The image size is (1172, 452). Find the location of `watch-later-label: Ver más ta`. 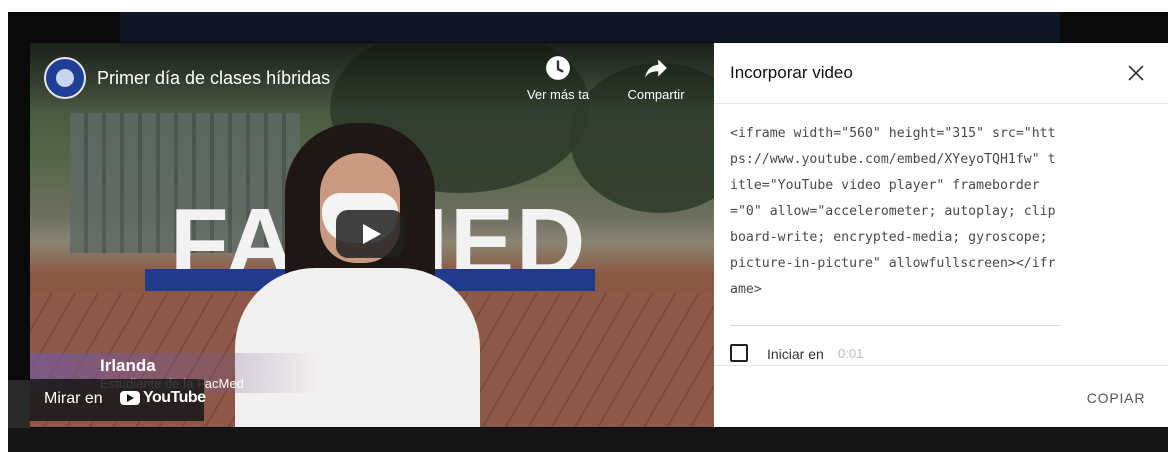

watch-later-label: Ver más ta is located at coordinates (558, 94).